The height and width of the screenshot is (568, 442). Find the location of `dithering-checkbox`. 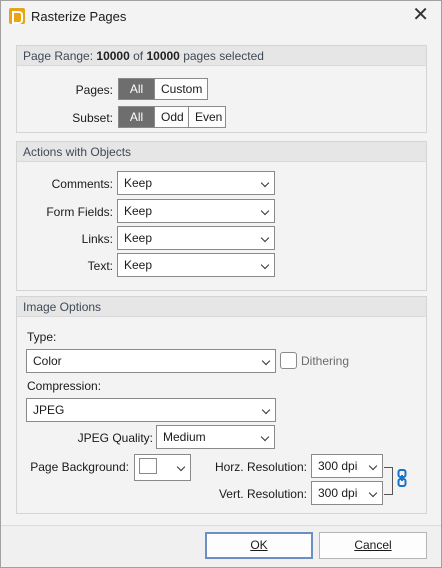

dithering-checkbox is located at coordinates (288, 360).